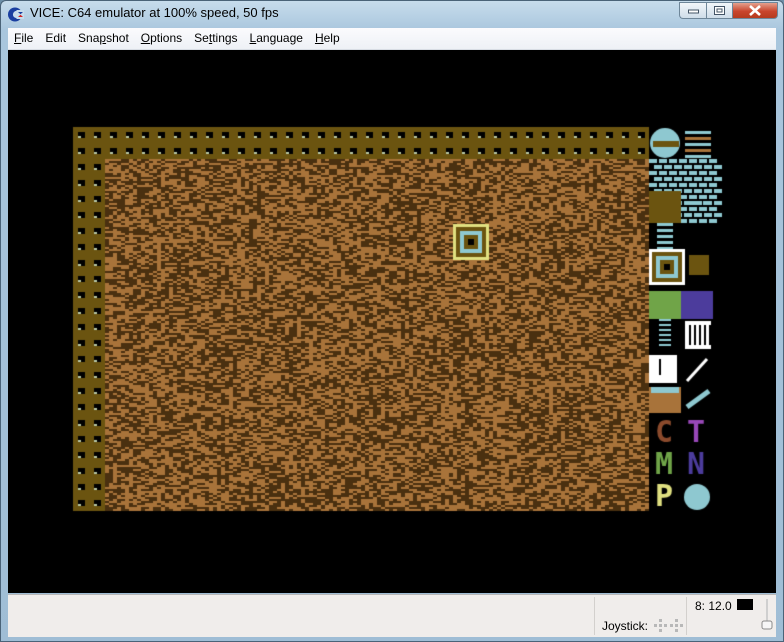  I want to click on menu-help: Help, so click(327, 38).